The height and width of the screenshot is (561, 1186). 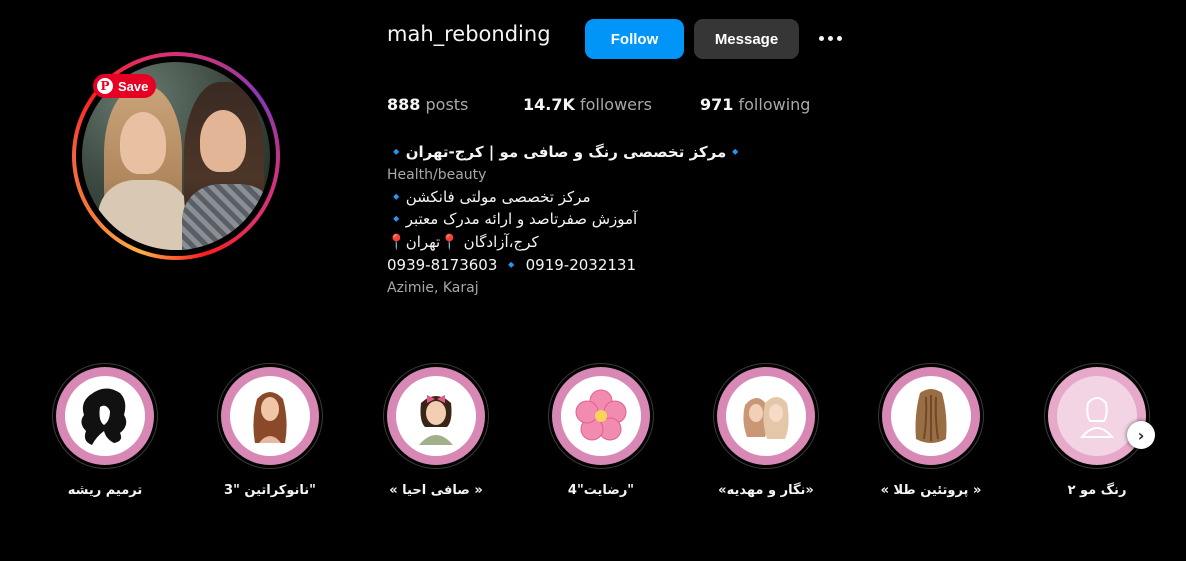 I want to click on pinterest-save-button: P Save, so click(x=125, y=86).